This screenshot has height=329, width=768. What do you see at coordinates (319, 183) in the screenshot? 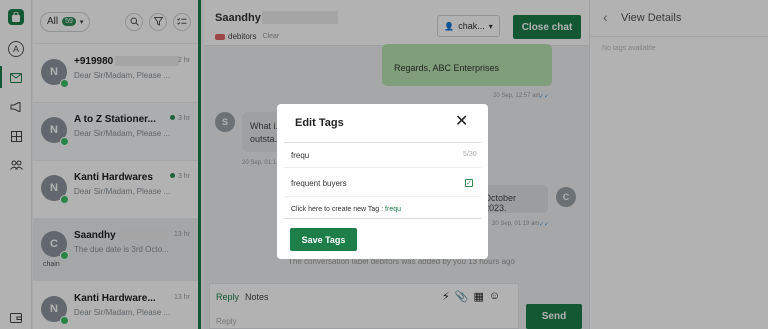
I see `tag-option: frequent buyers` at bounding box center [319, 183].